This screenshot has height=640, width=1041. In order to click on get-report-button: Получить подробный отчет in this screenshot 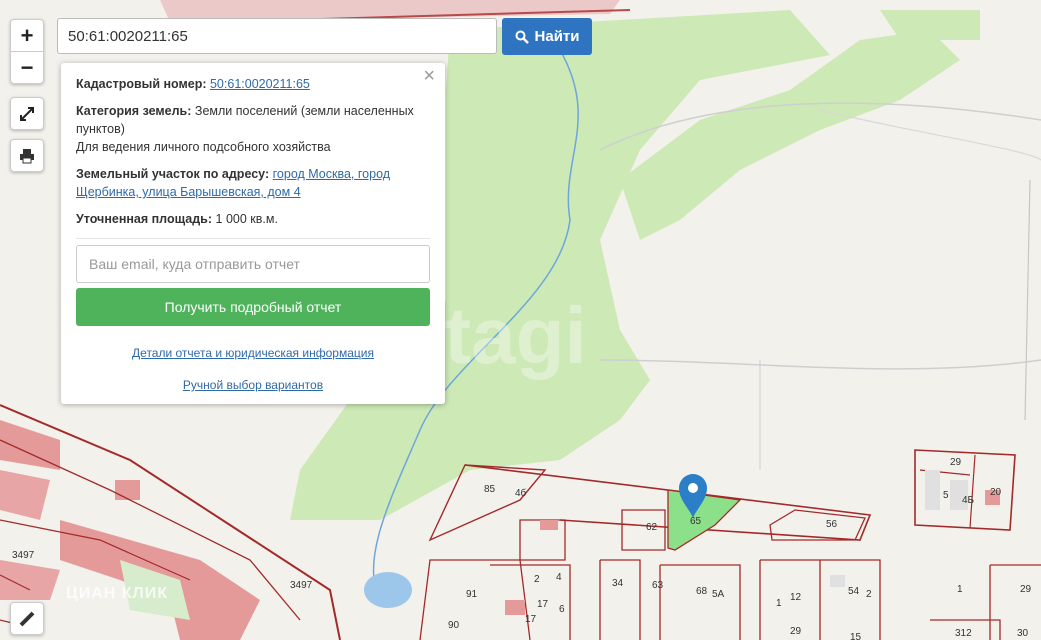, I will do `click(253, 307)`.